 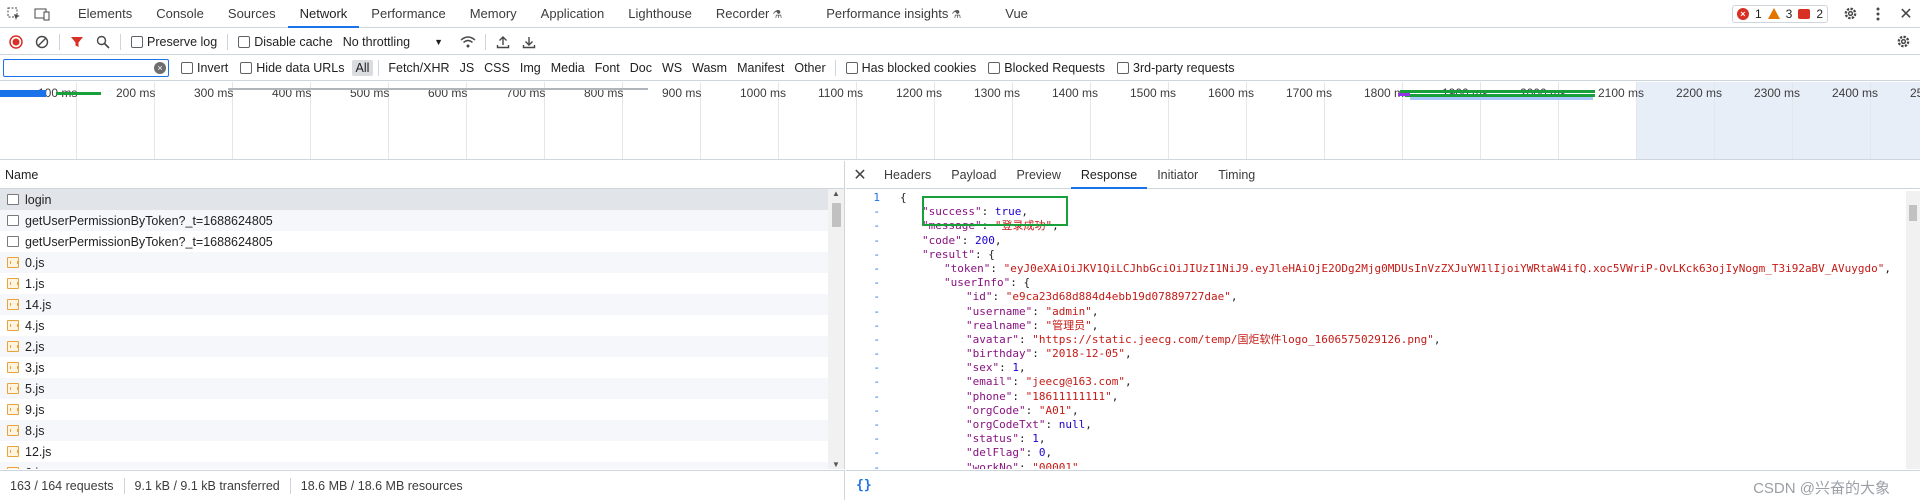 I want to click on code-line: - "username": "admin",, so click(x=1376, y=312).